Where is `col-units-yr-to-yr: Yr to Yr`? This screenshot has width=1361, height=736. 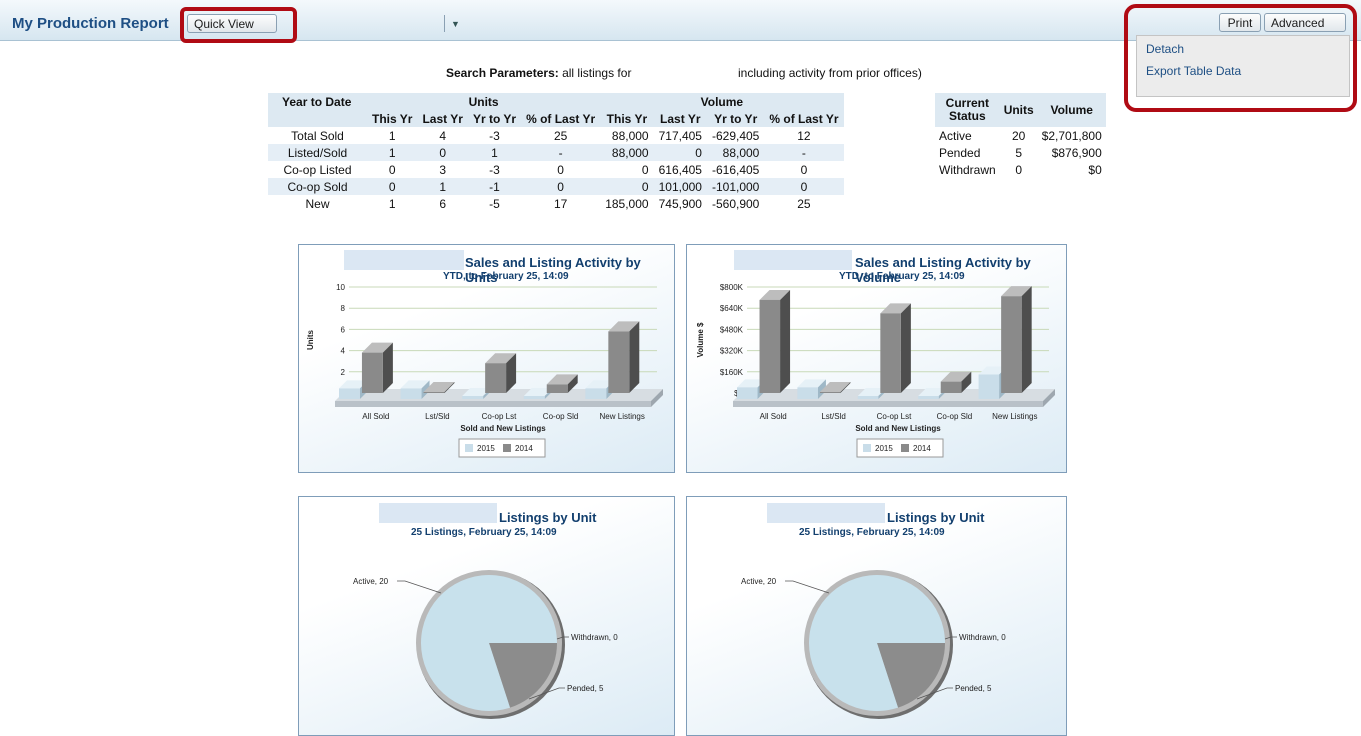
col-units-yr-to-yr: Yr to Yr is located at coordinates (494, 118).